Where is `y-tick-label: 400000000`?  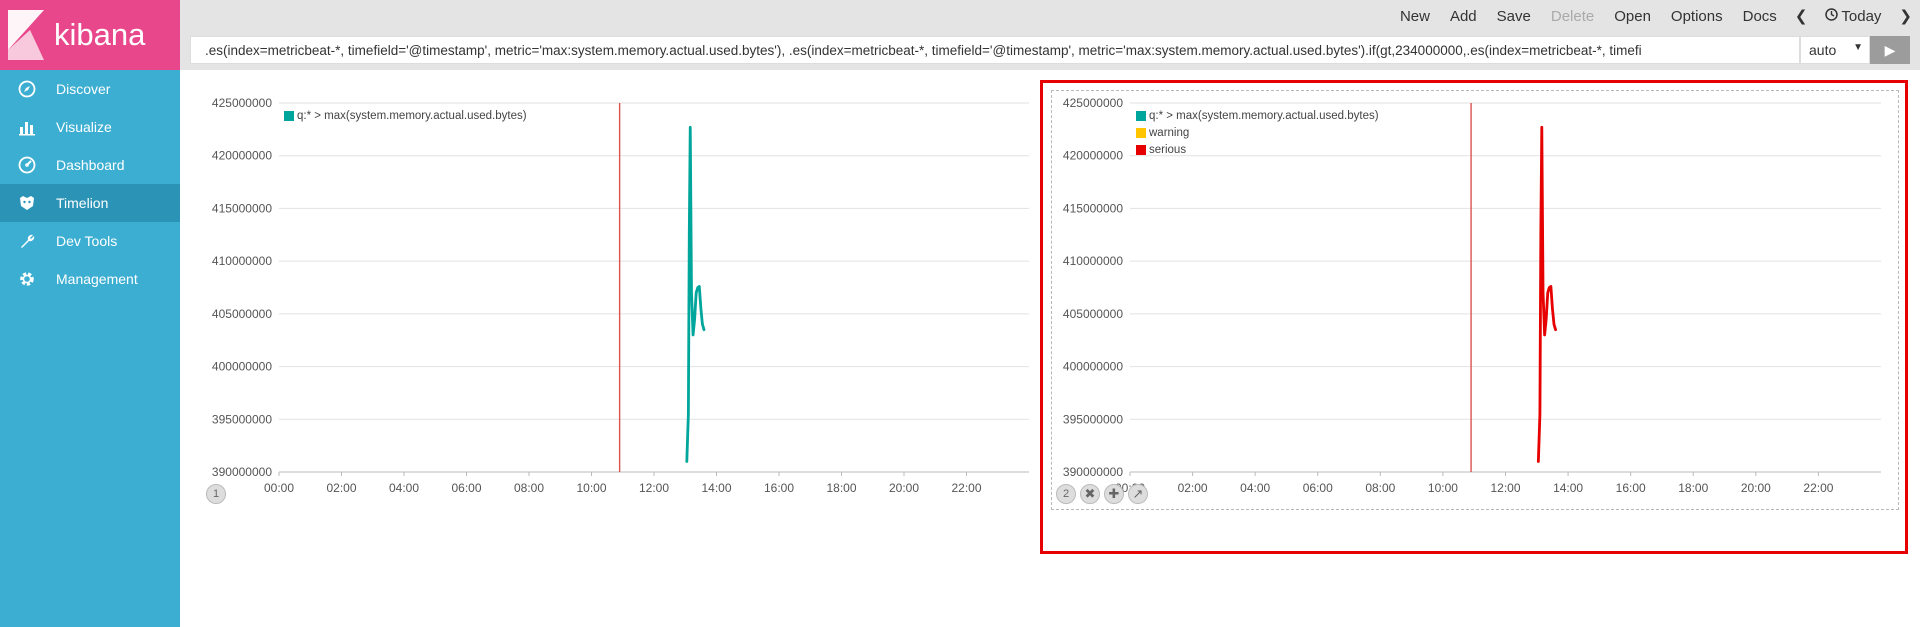 y-tick-label: 400000000 is located at coordinates (1093, 367).